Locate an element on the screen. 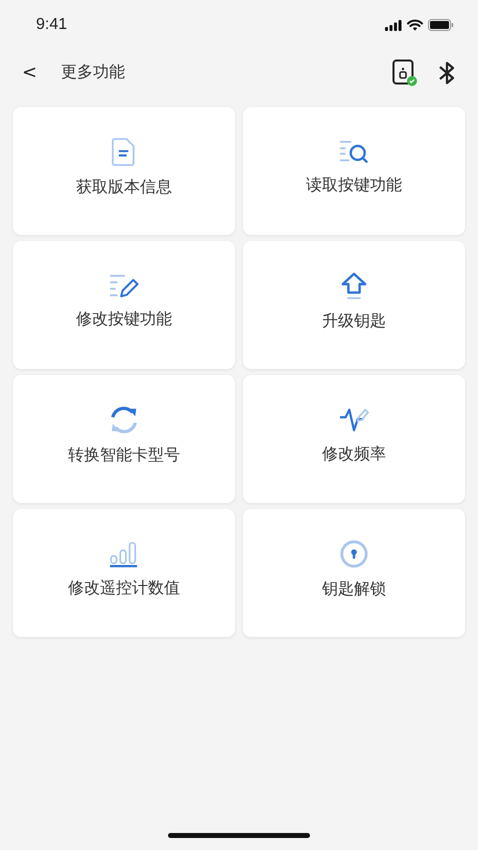 This screenshot has width=478, height=850. document-icon is located at coordinates (124, 151).